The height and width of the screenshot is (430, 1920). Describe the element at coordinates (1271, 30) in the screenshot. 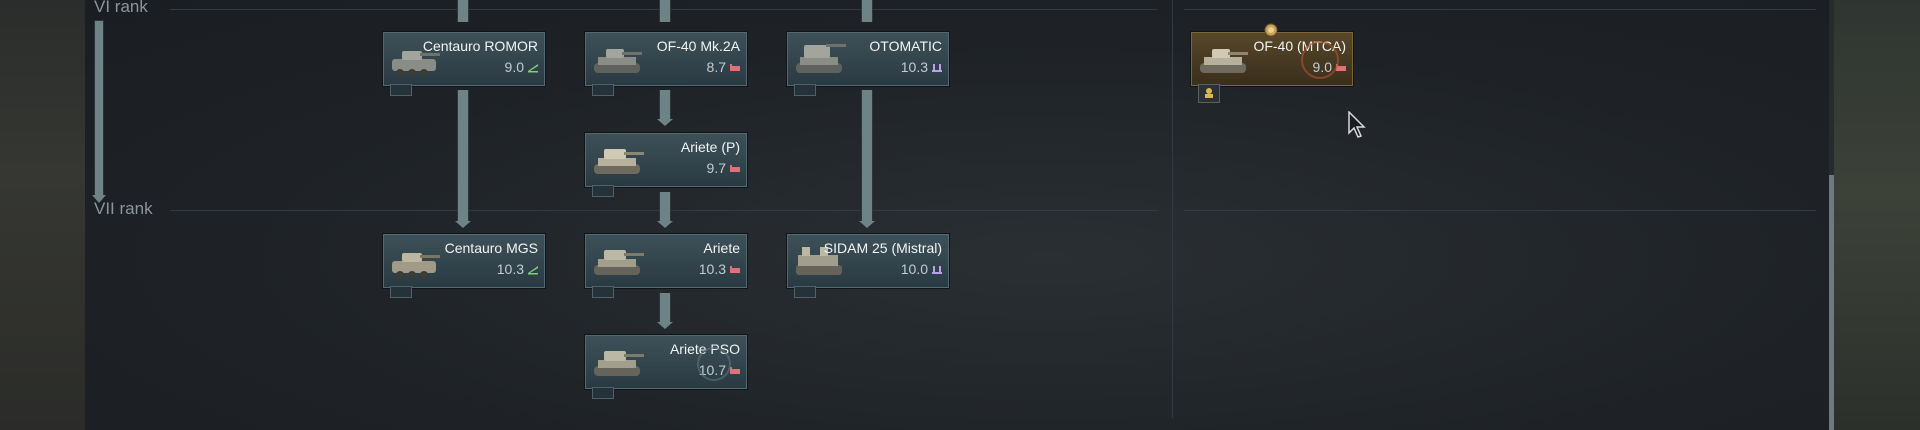

I see `premium-medal-icon` at that location.